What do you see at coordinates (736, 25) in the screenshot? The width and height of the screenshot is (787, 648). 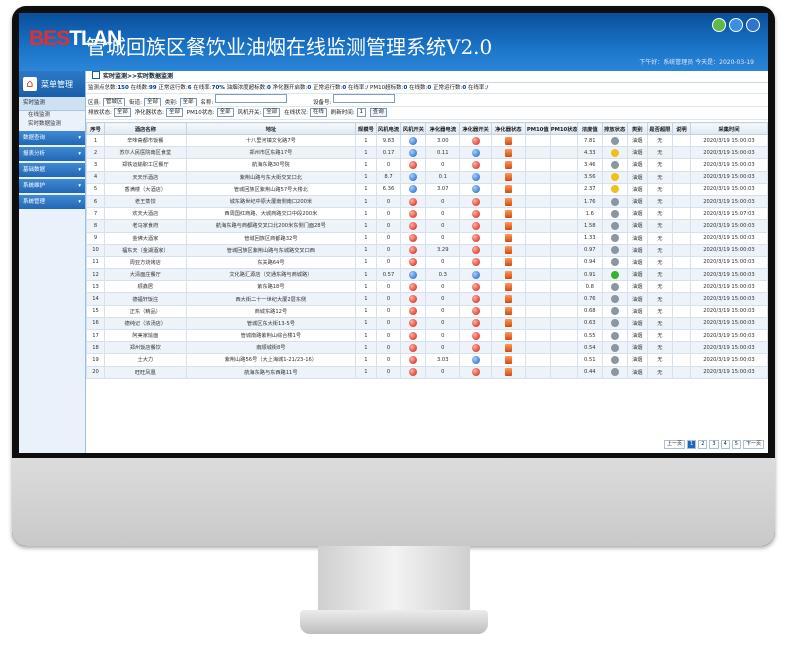 I see `refresh-icon` at bounding box center [736, 25].